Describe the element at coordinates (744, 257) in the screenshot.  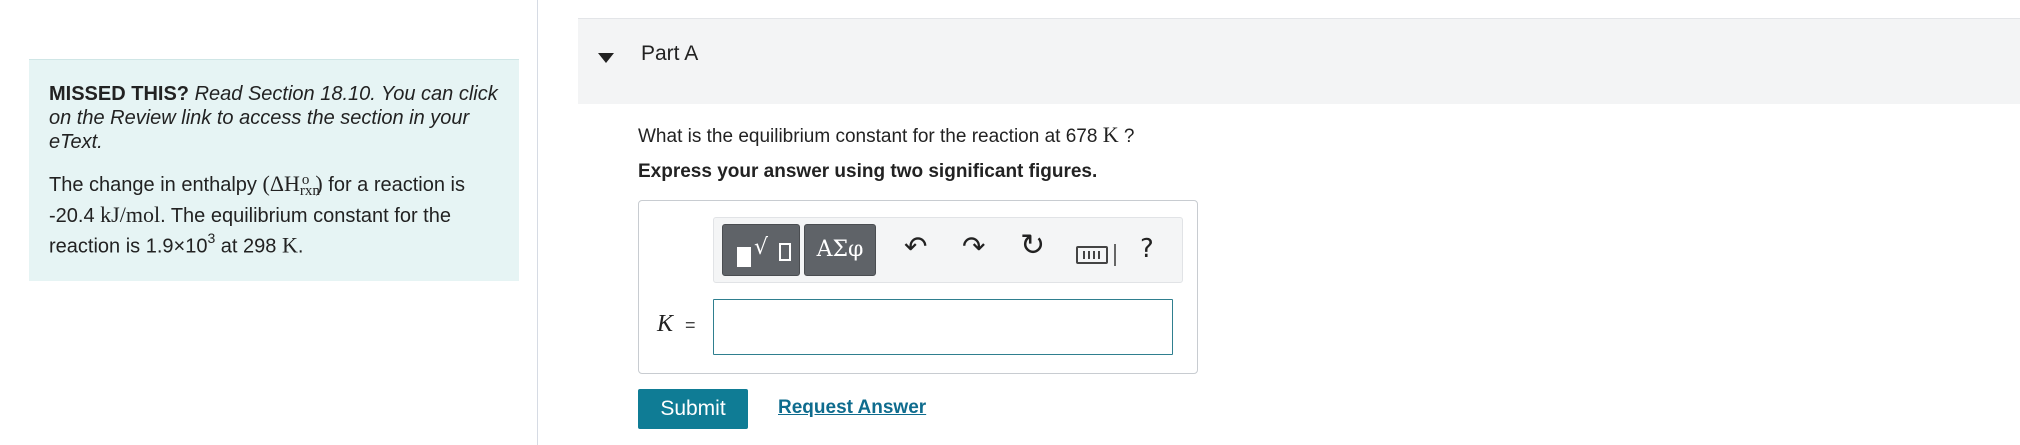
I see `template-square-icon` at that location.